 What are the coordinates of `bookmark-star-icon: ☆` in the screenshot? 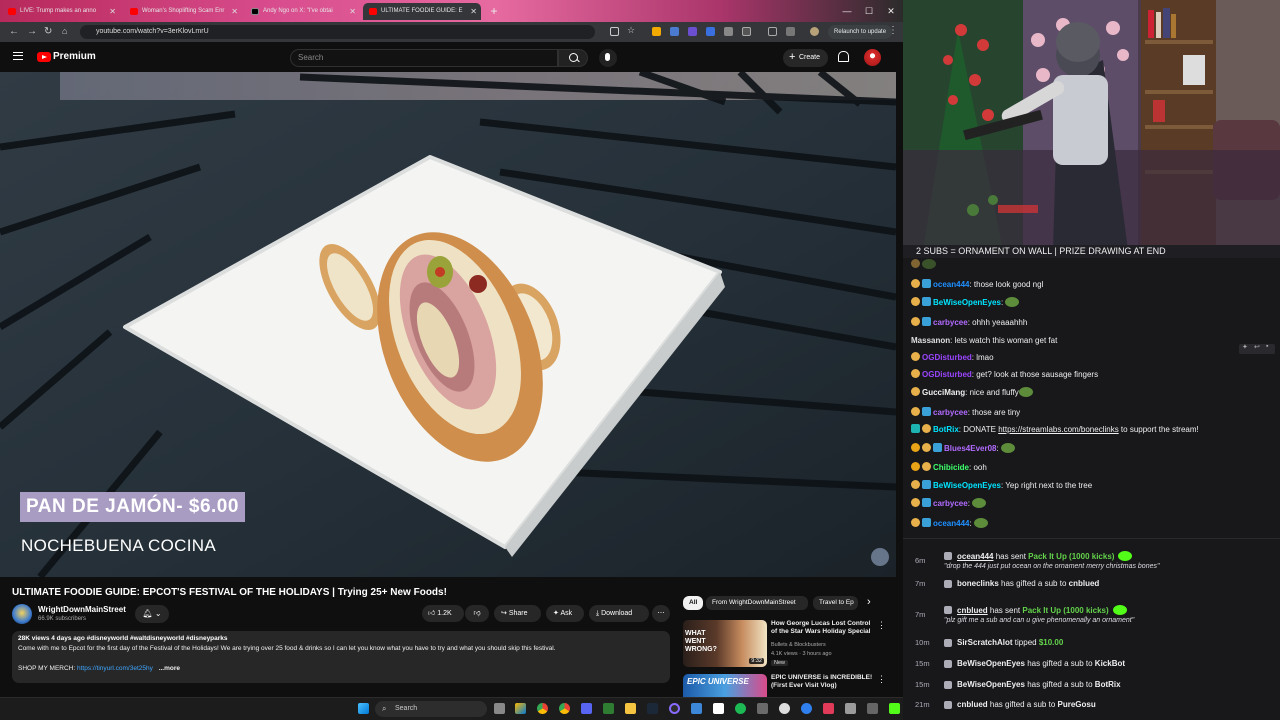 It's located at (631, 30).